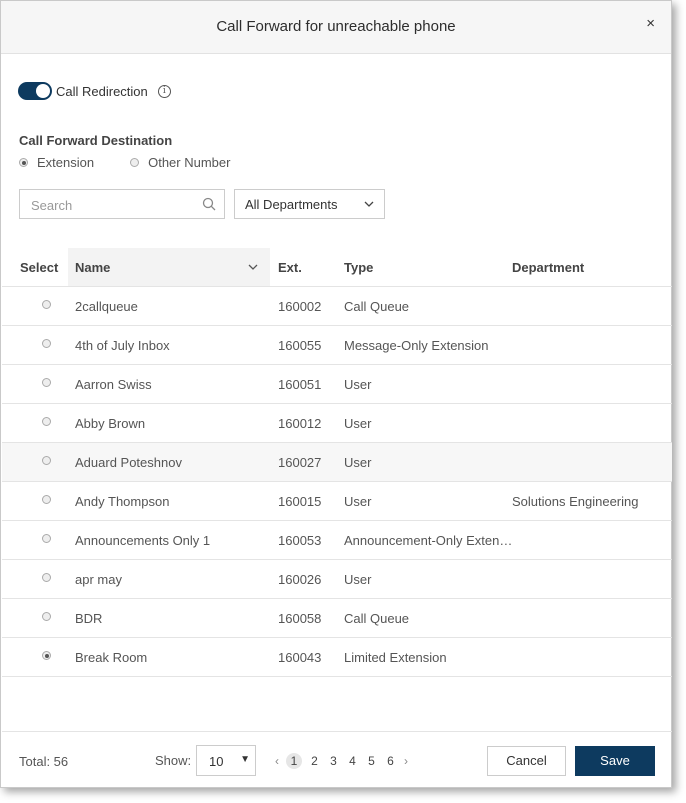 The height and width of the screenshot is (803, 686). I want to click on radio-extension-label: Extension, so click(66, 162).